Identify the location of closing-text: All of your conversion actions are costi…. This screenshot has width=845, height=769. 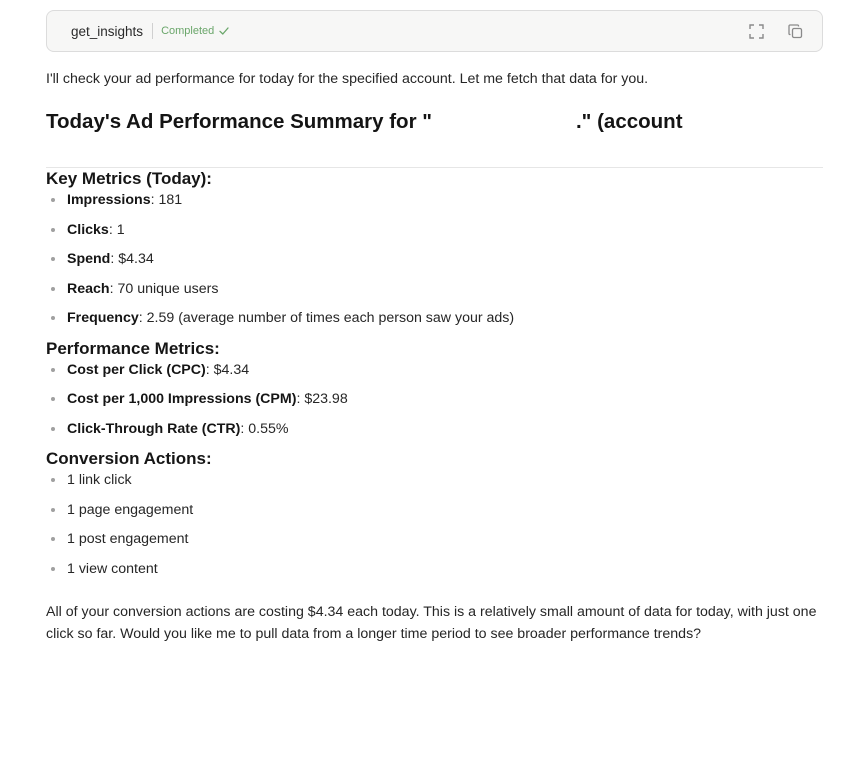
(431, 623).